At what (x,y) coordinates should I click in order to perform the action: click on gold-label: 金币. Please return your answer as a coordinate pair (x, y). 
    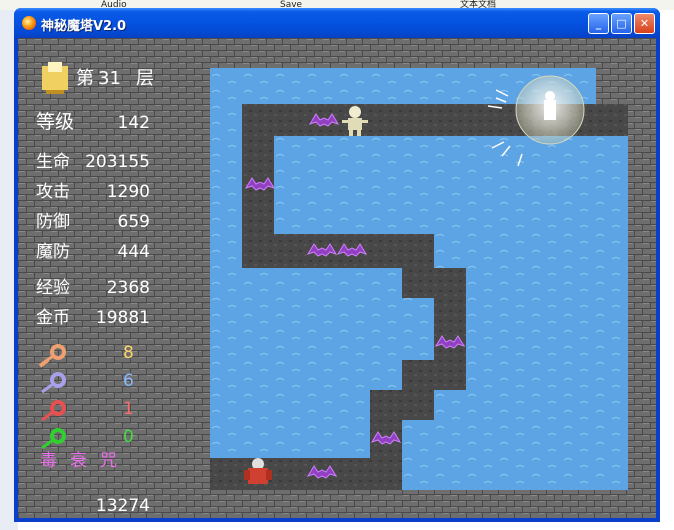
    Looking at the image, I should click on (53, 318).